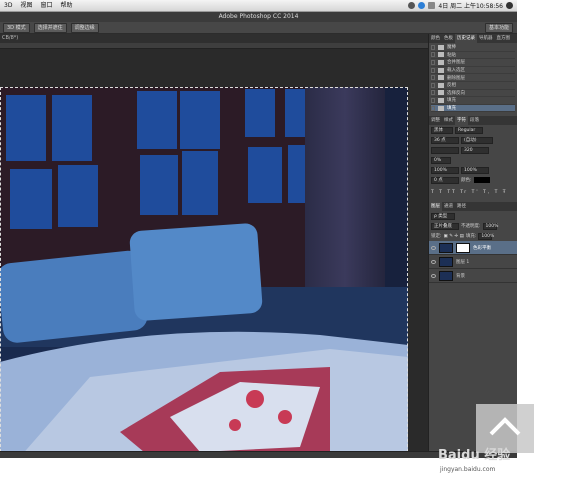 Image resolution: width=570 pixels, height=494 pixels. I want to click on layer-row: 色彩平衡, so click(473, 248).